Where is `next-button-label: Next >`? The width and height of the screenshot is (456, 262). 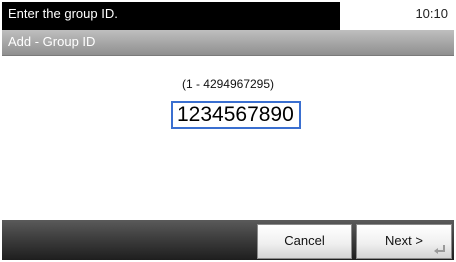 next-button-label: Next > is located at coordinates (404, 240).